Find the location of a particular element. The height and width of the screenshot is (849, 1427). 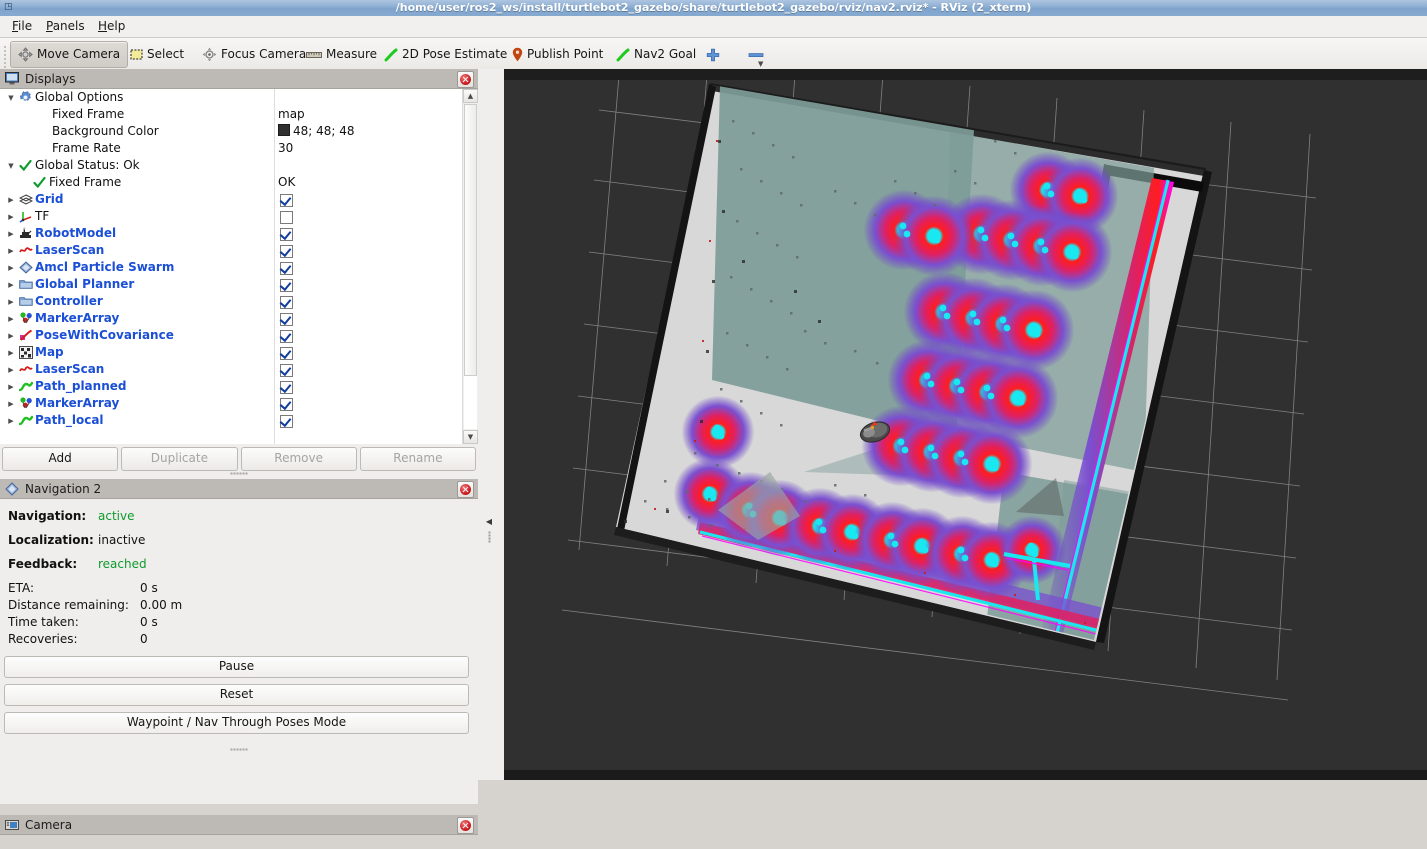

move-camera-icon is located at coordinates (25, 54).